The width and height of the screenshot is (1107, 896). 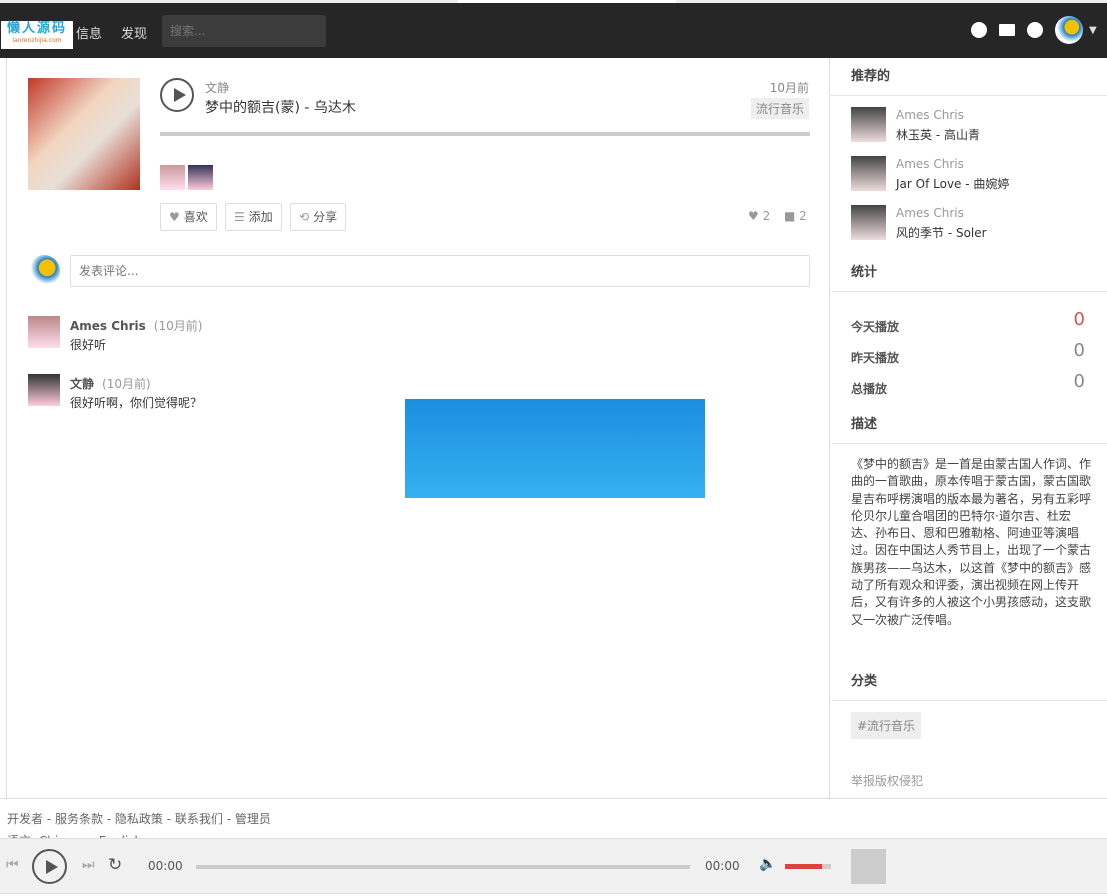 What do you see at coordinates (136, 403) in the screenshot?
I see `comment-text: 很好听啊，你们觉得呢？` at bounding box center [136, 403].